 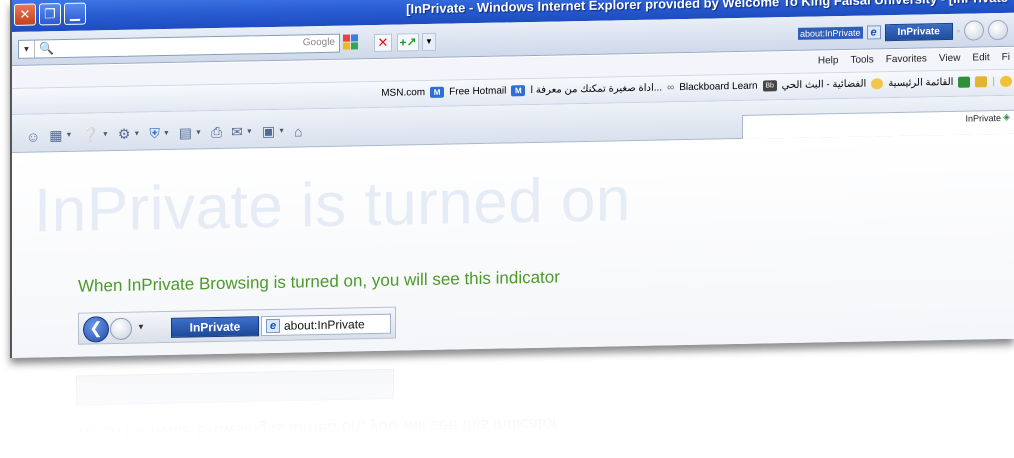 I want to click on google-logo-icon, so click(x=351, y=42).